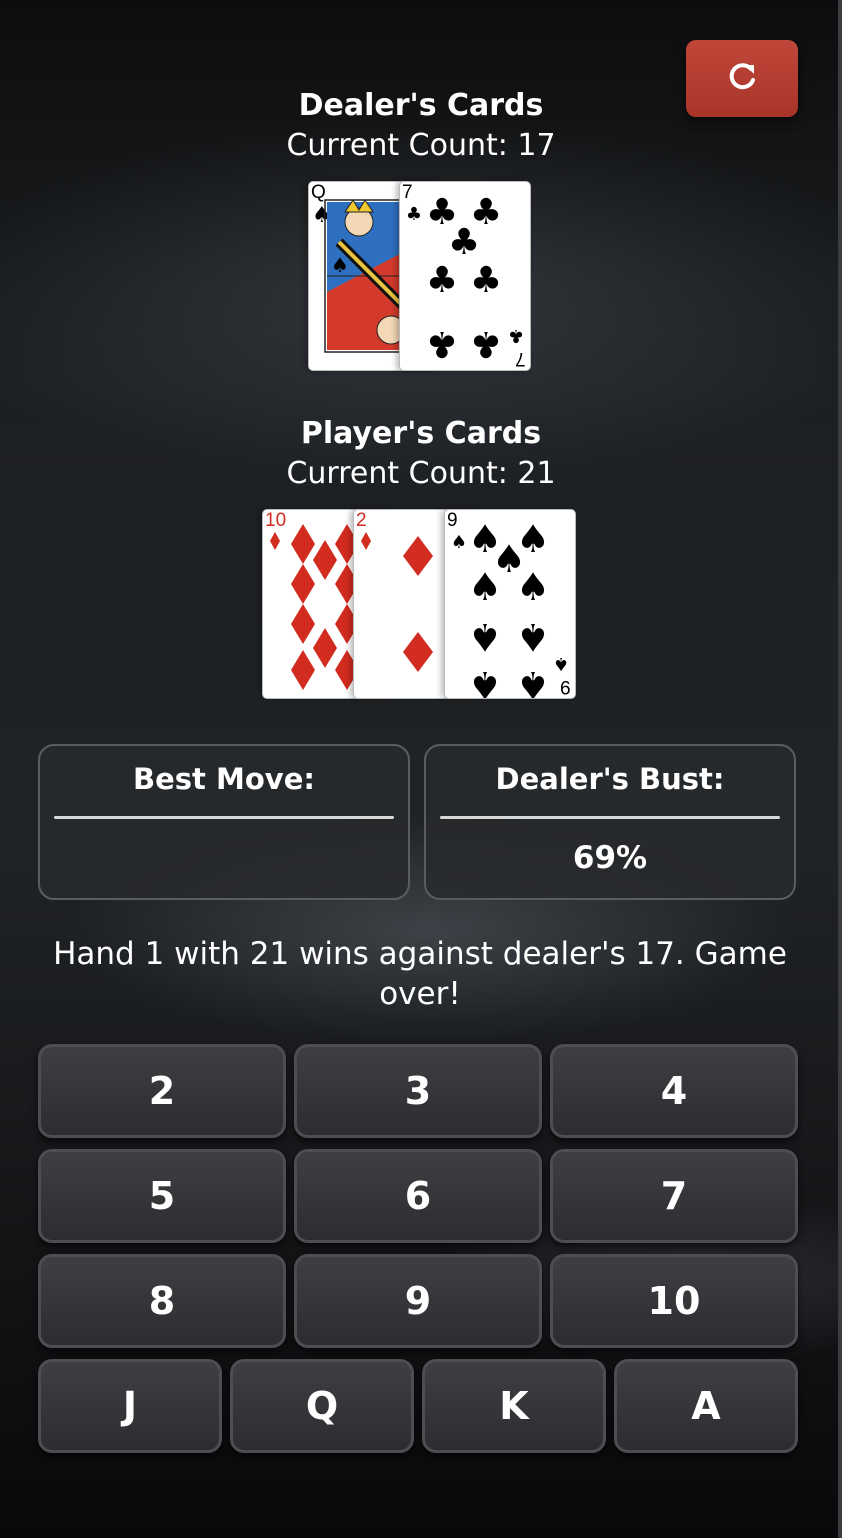 The width and height of the screenshot is (842, 1538). Describe the element at coordinates (322, 1406) in the screenshot. I see `card-key-queen: Q` at that location.